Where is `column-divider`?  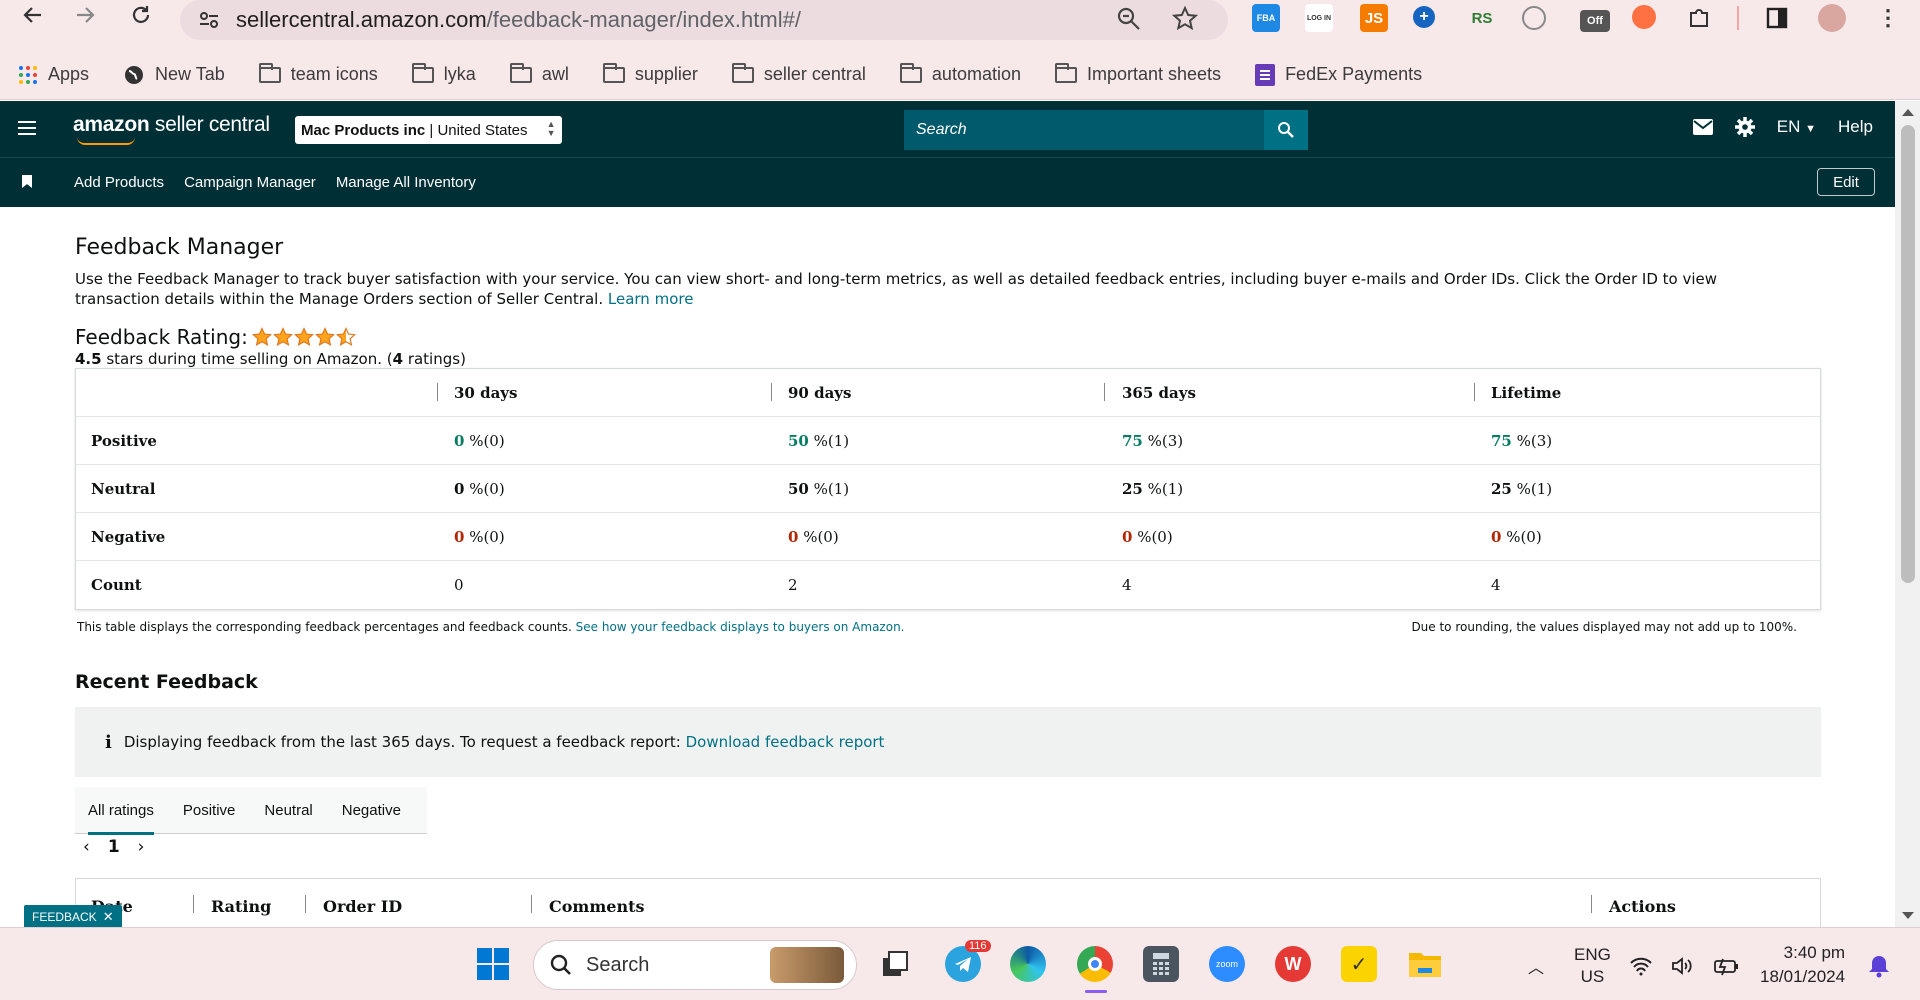 column-divider is located at coordinates (1104, 392).